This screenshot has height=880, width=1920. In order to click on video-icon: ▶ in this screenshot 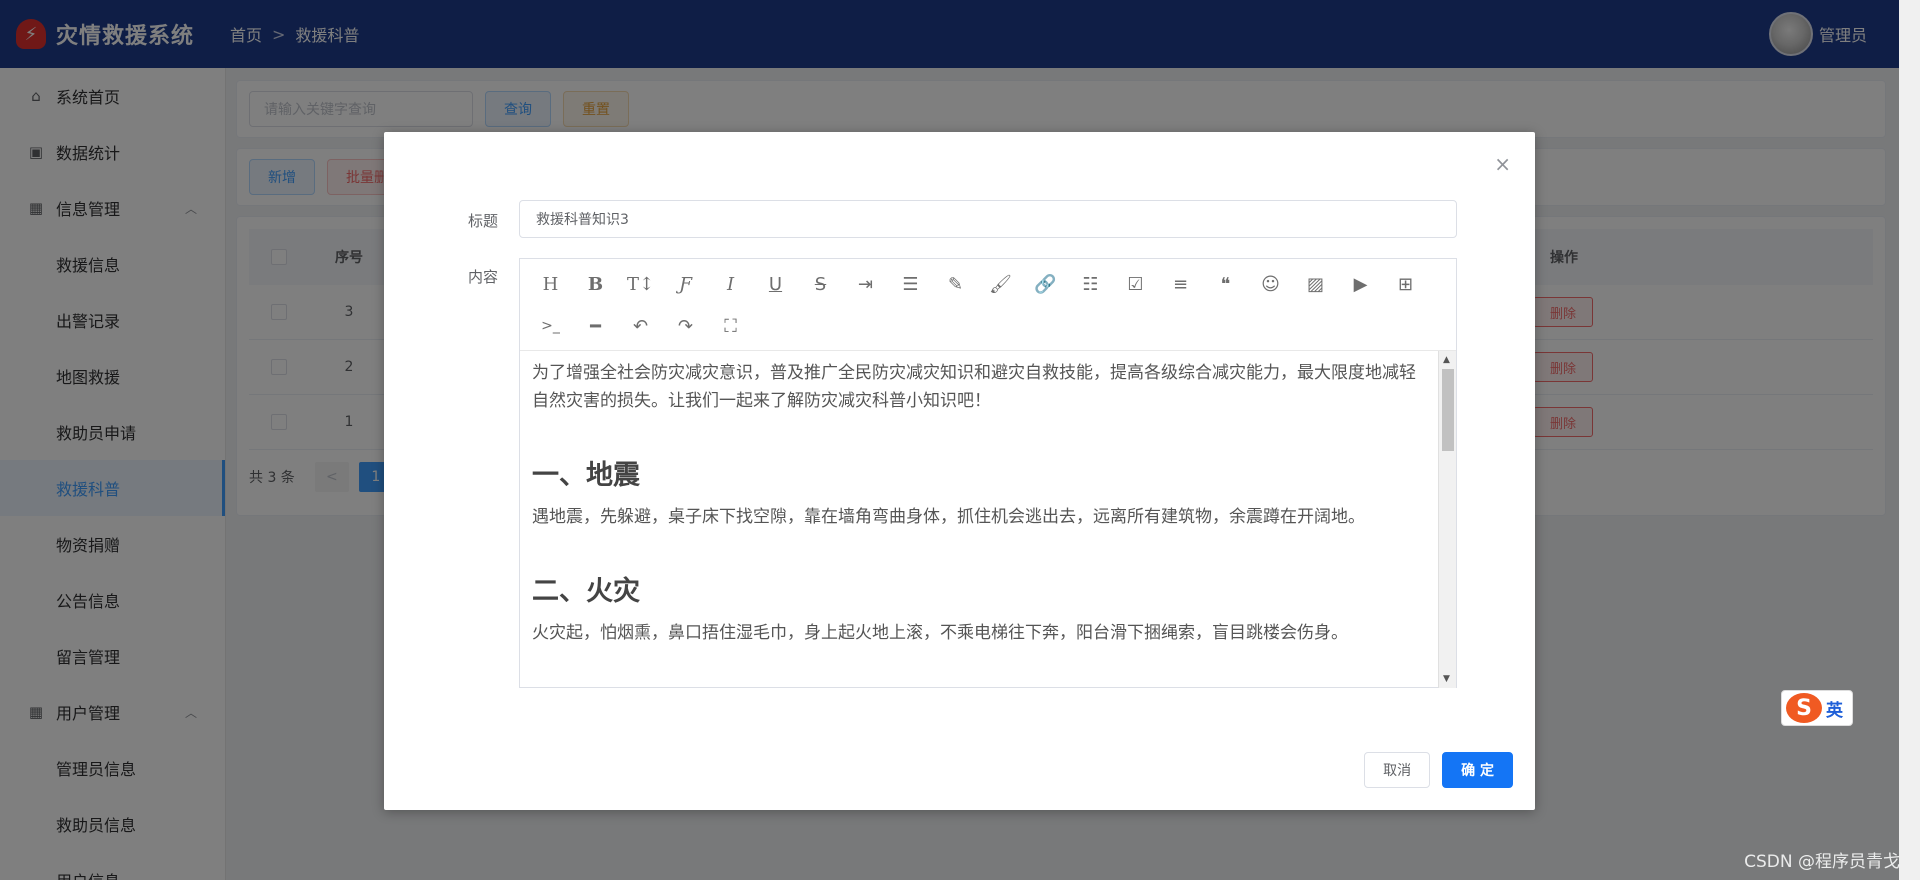, I will do `click(1360, 284)`.